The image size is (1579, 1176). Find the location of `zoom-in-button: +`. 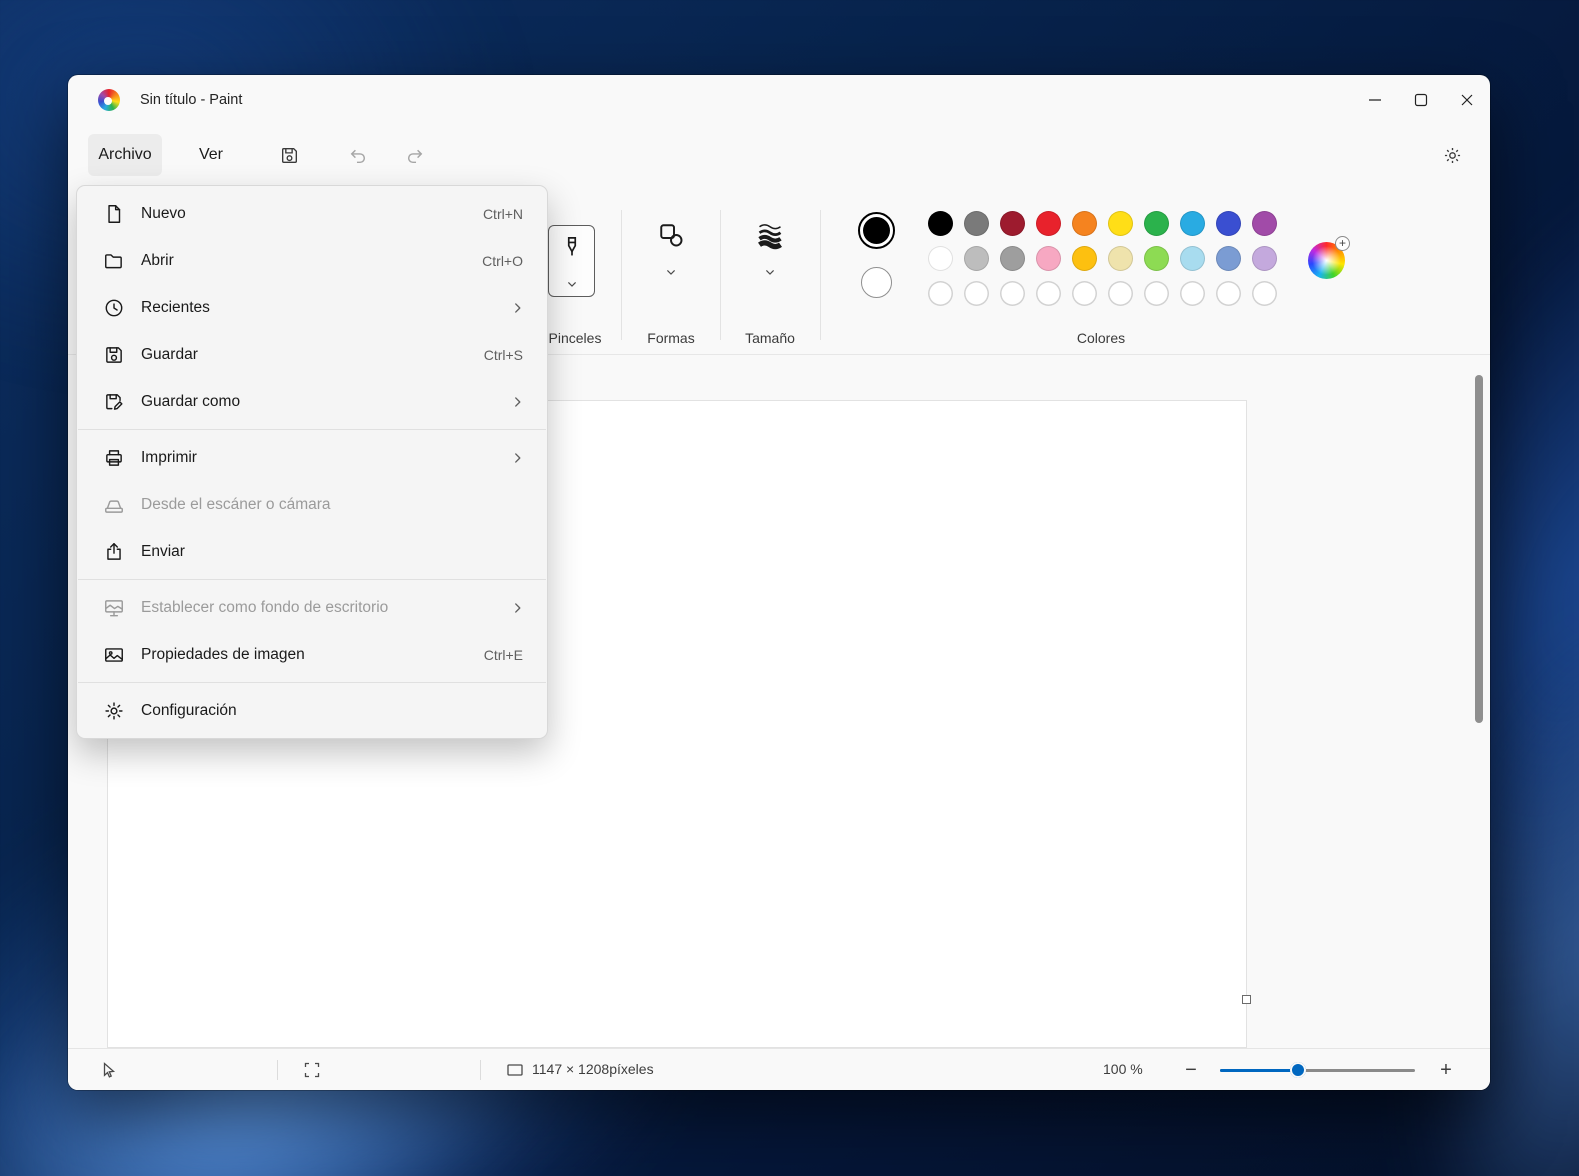

zoom-in-button: + is located at coordinates (1446, 1070).